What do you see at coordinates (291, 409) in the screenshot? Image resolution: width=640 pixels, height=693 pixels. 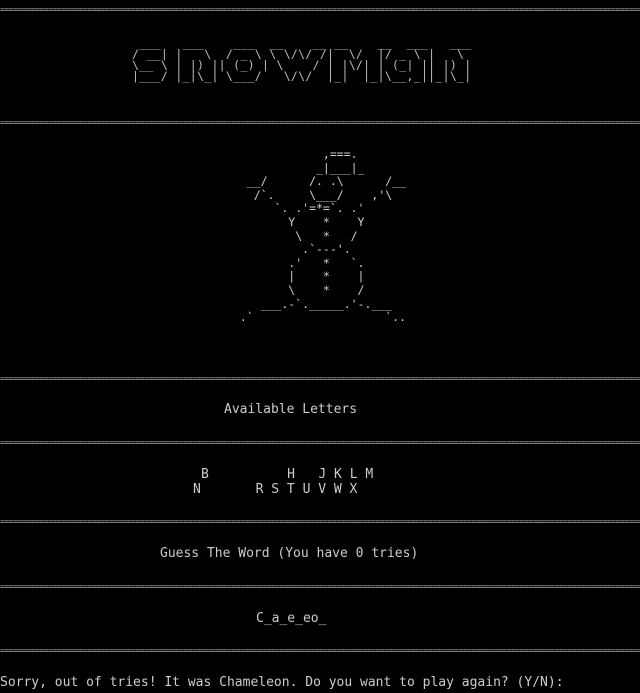 I see `available-letters-title: Available Letters` at bounding box center [291, 409].